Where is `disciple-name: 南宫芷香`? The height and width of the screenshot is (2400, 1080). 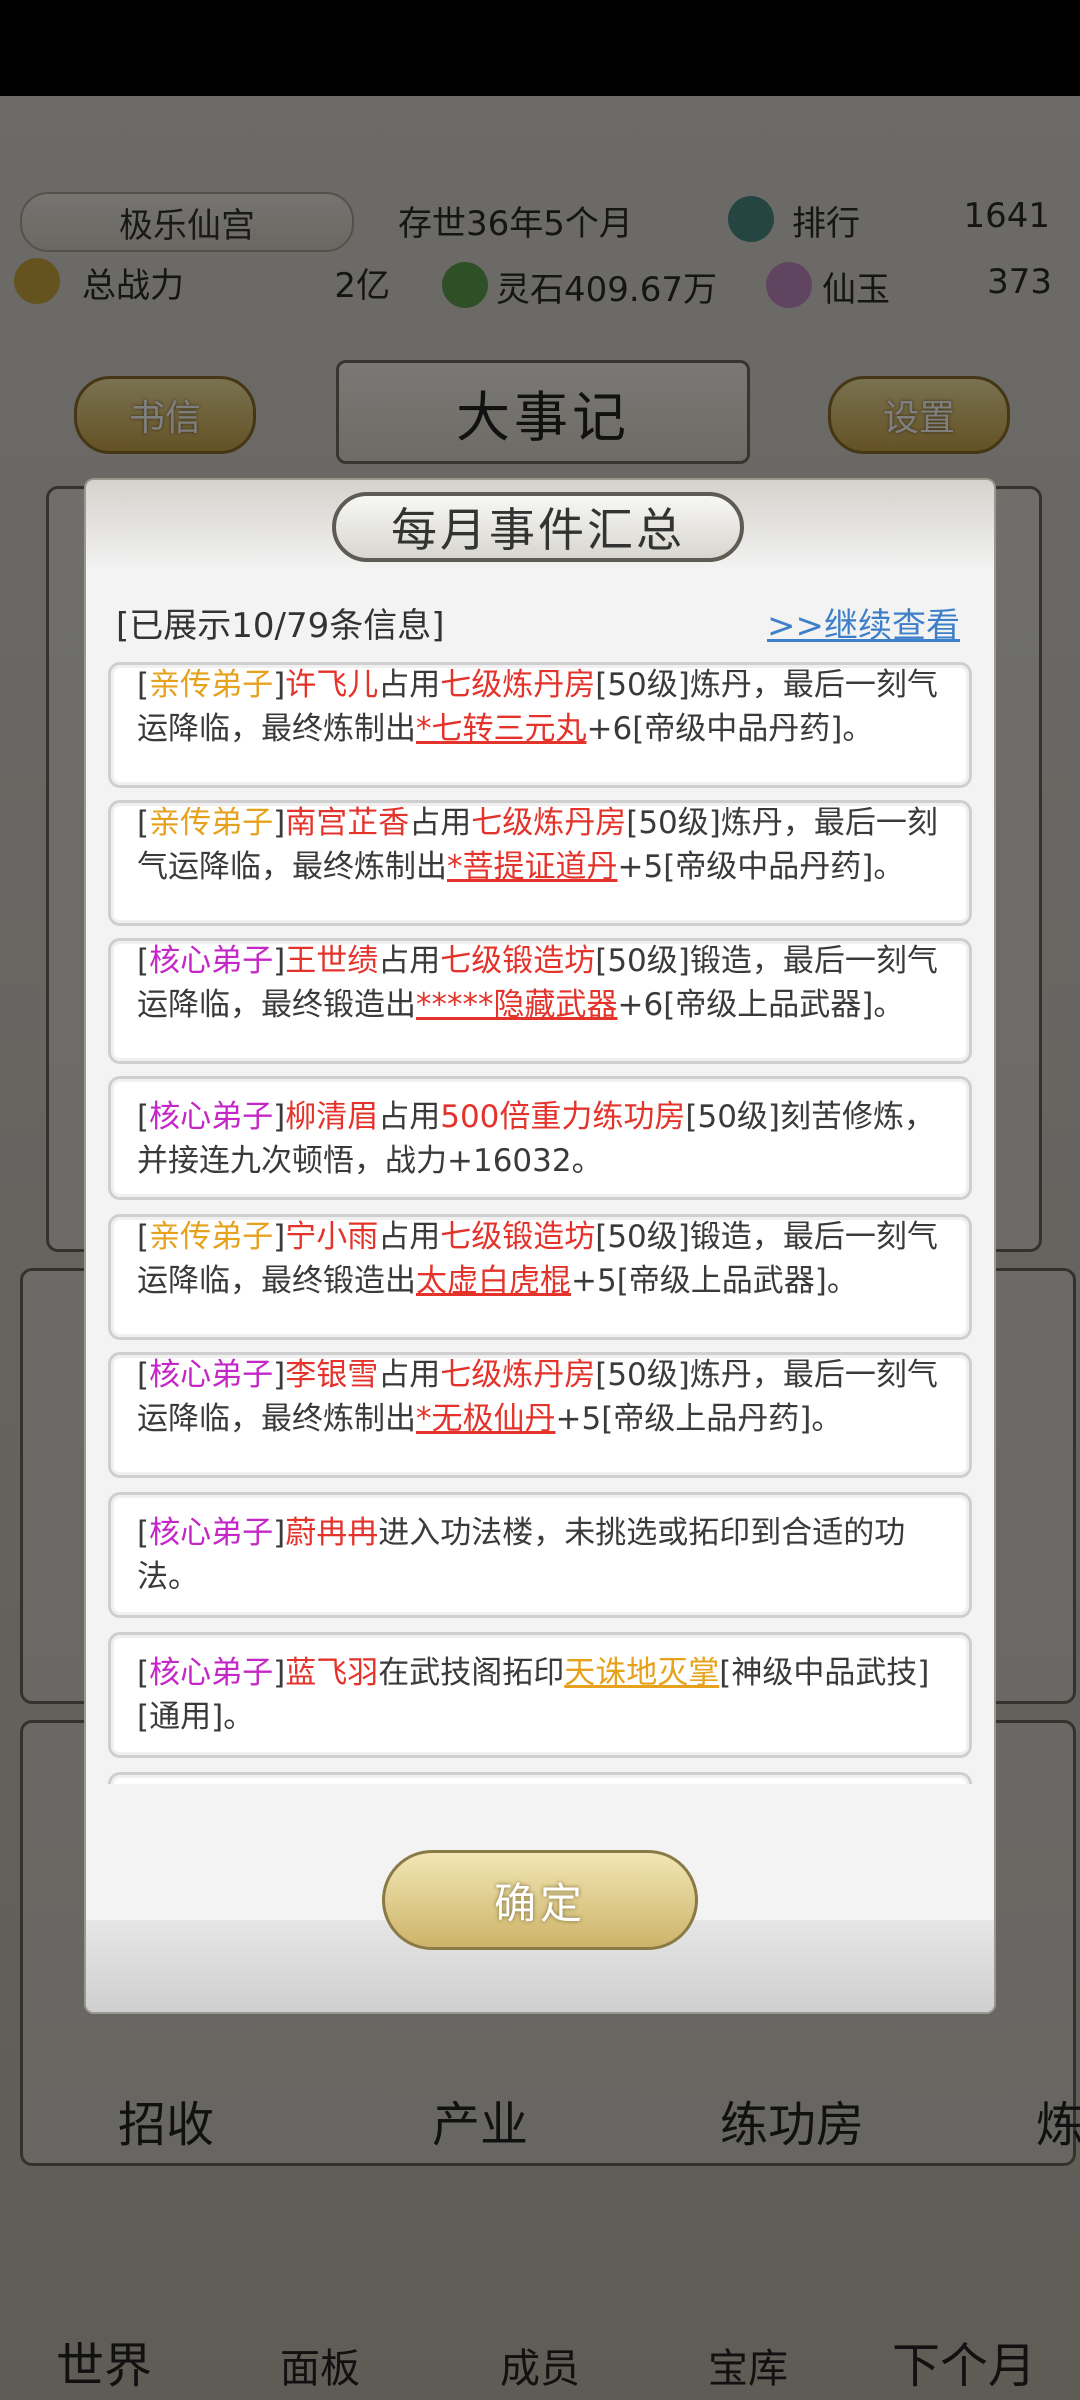 disciple-name: 南宫芷香 is located at coordinates (347, 823).